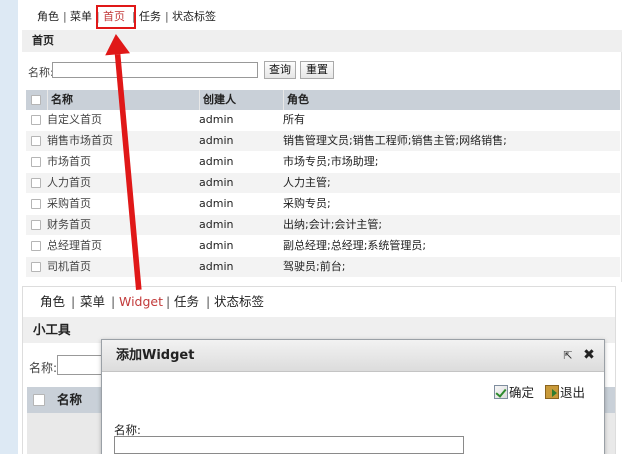  Describe the element at coordinates (69, 161) in the screenshot. I see `row-name: 市场首页` at that location.